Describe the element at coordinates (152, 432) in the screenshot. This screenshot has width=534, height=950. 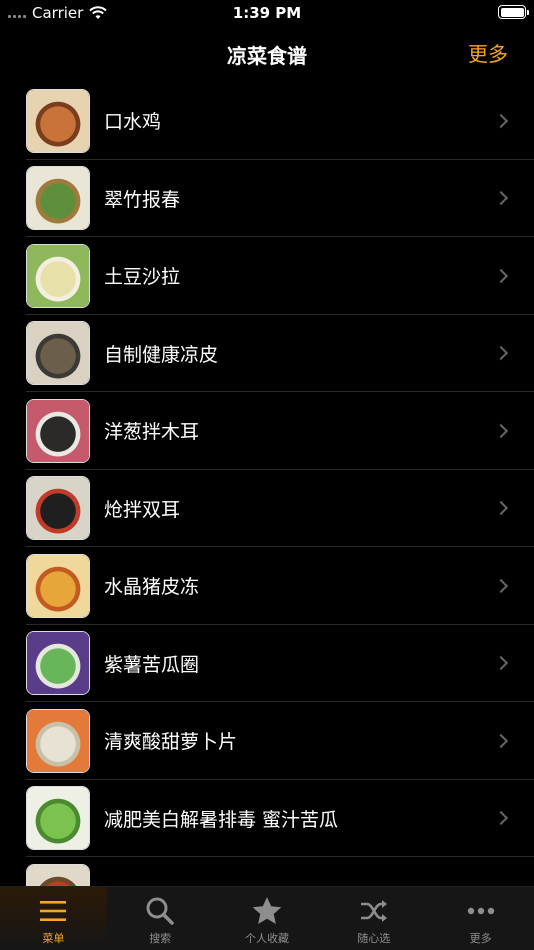
I see `recipe-name: 洋葱拌木耳` at that location.